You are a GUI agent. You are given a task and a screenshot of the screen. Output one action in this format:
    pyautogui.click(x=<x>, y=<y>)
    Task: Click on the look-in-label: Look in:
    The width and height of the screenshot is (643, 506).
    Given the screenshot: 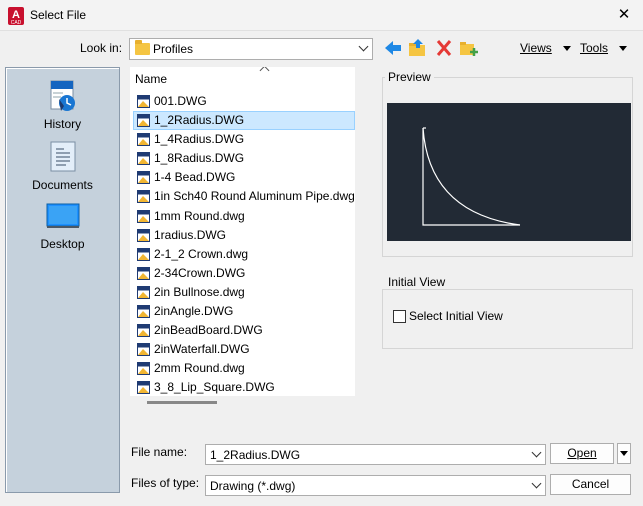 What is the action you would take?
    pyautogui.click(x=101, y=48)
    